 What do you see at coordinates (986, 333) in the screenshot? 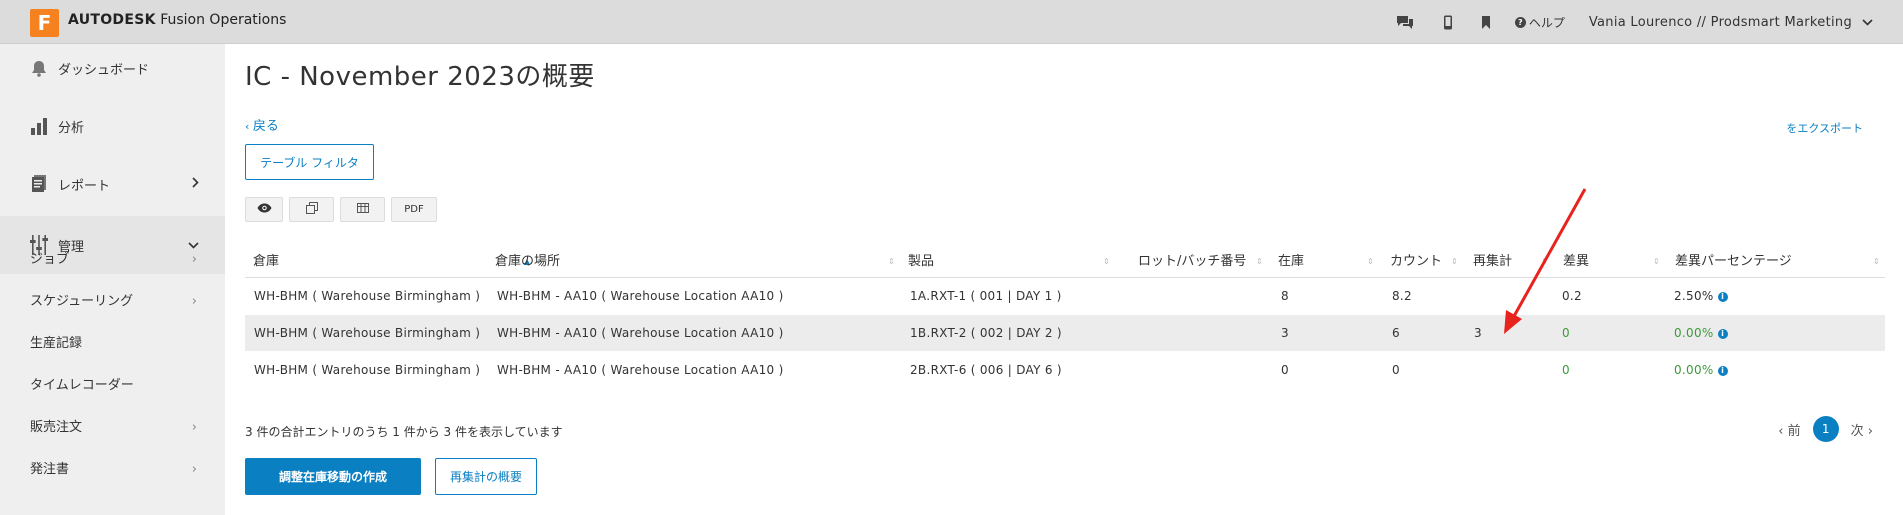
I see `table-cell-product: 1B.RXT-2 ( 002 | DAY 2 )` at bounding box center [986, 333].